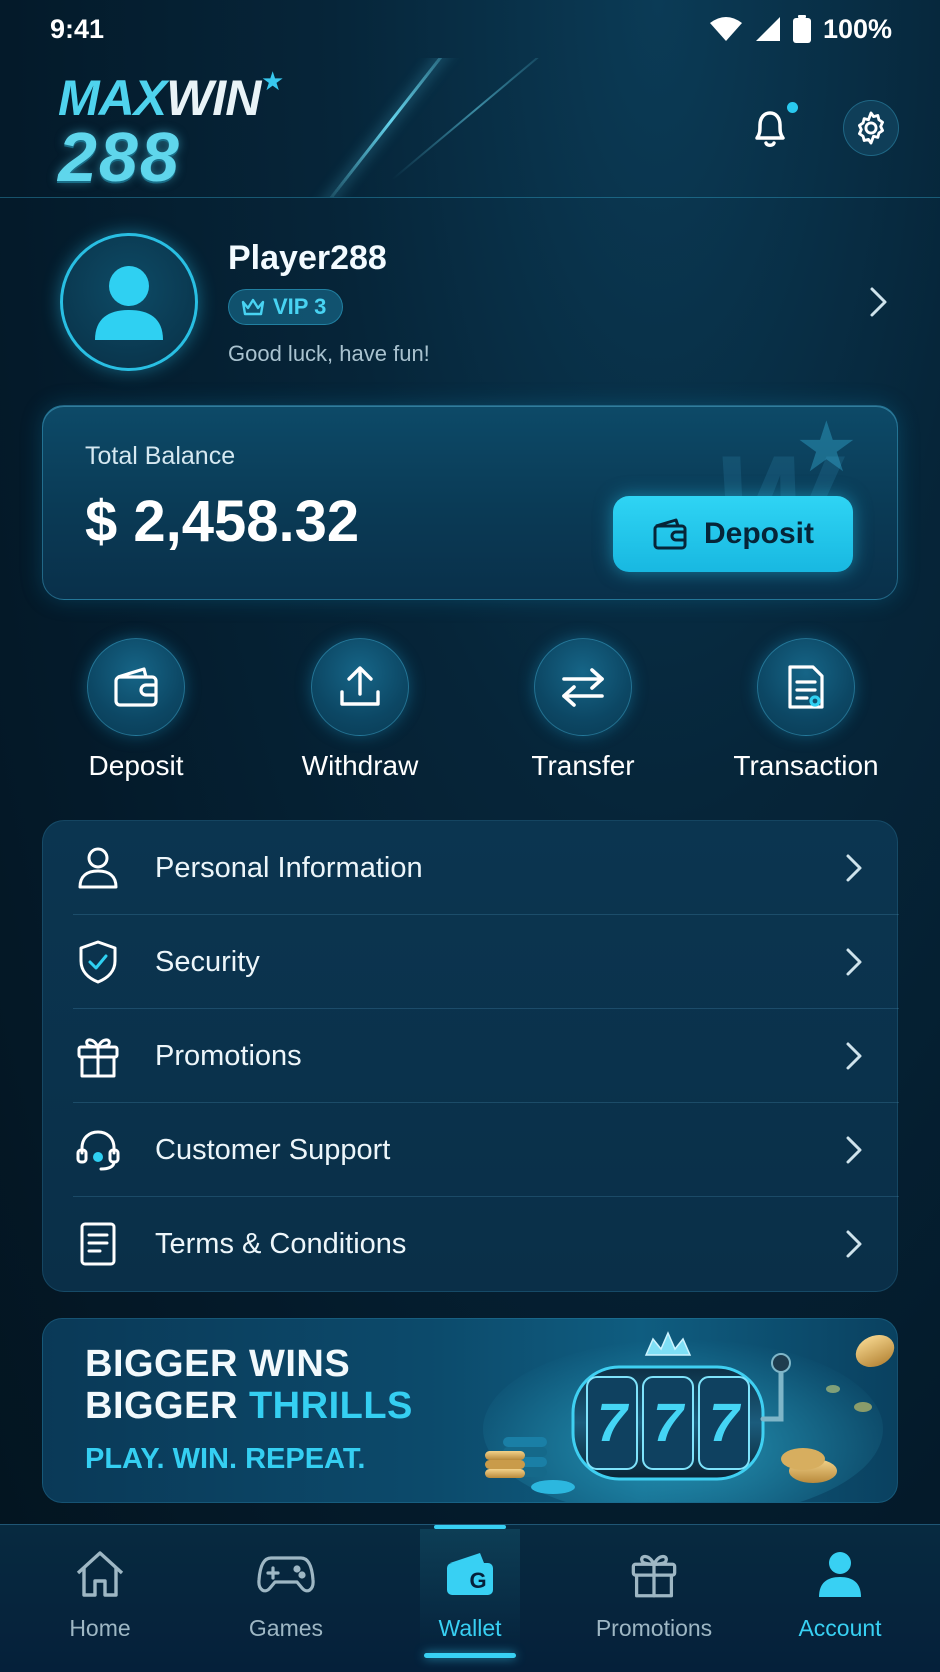 This screenshot has width=940, height=1672. I want to click on svg-text: G, so click(477, 1580).